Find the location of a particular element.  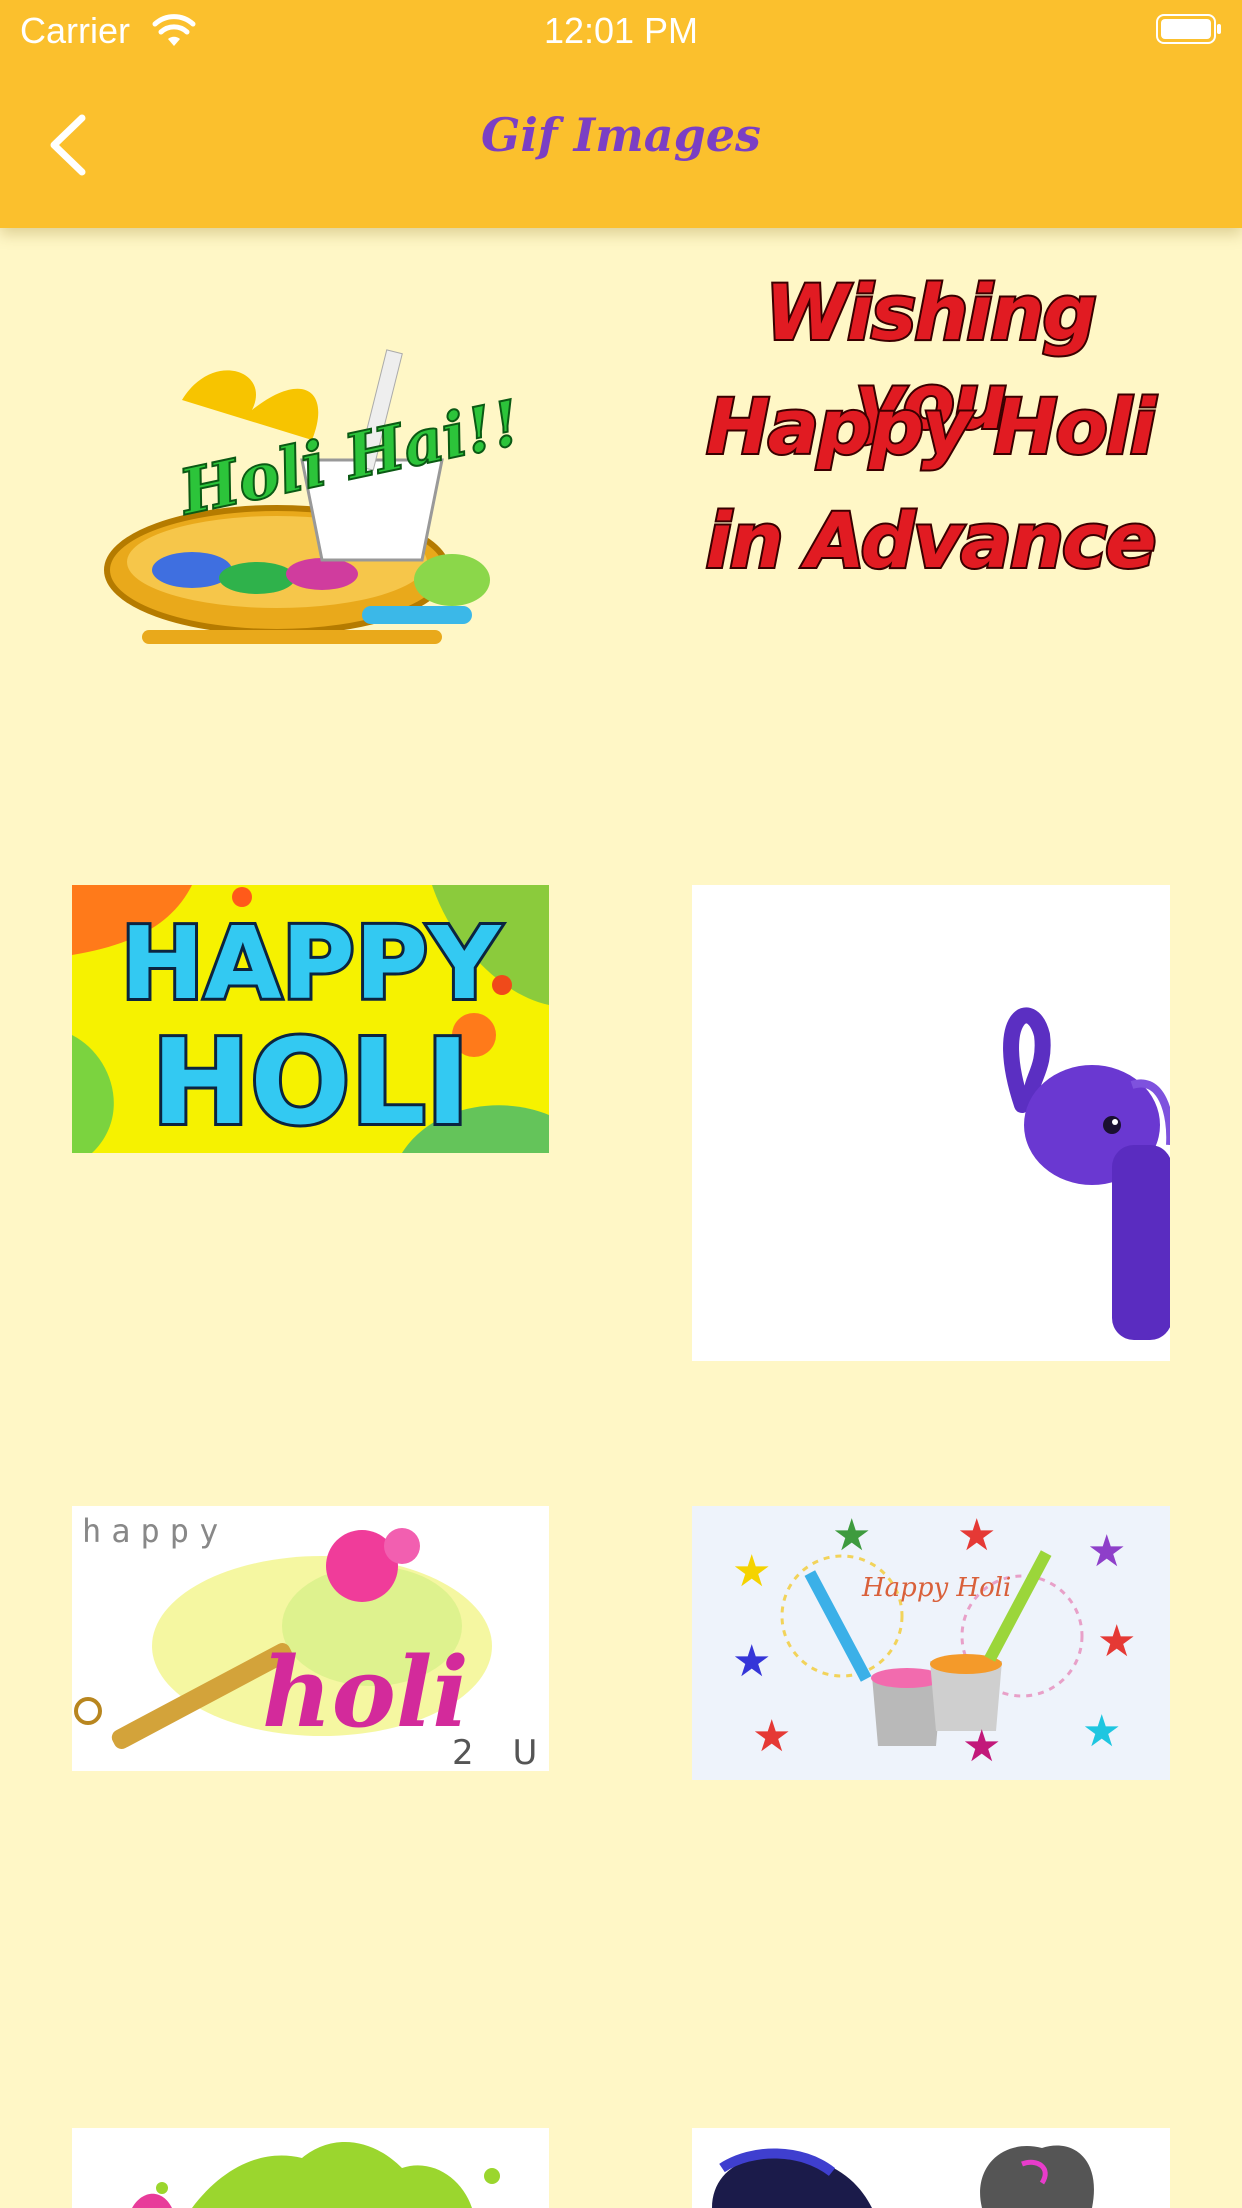

gif-holi-2u: happy holi 2 U is located at coordinates (310, 1638).